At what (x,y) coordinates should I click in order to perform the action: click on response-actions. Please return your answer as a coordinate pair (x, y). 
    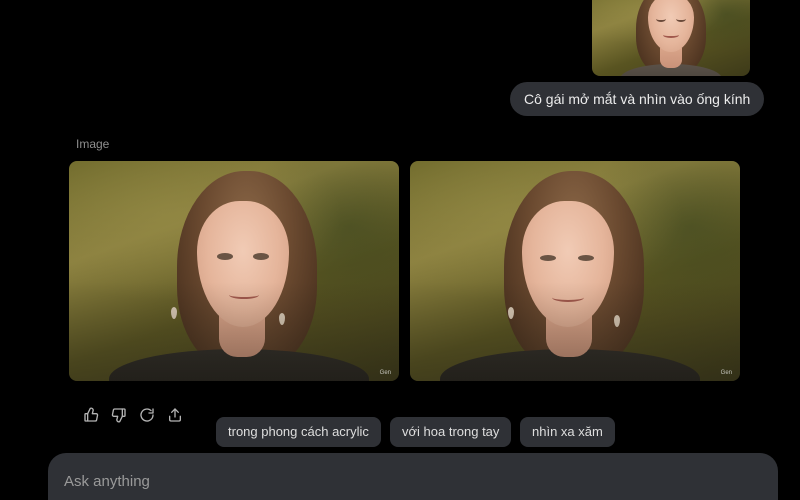
    Looking at the image, I should click on (133, 415).